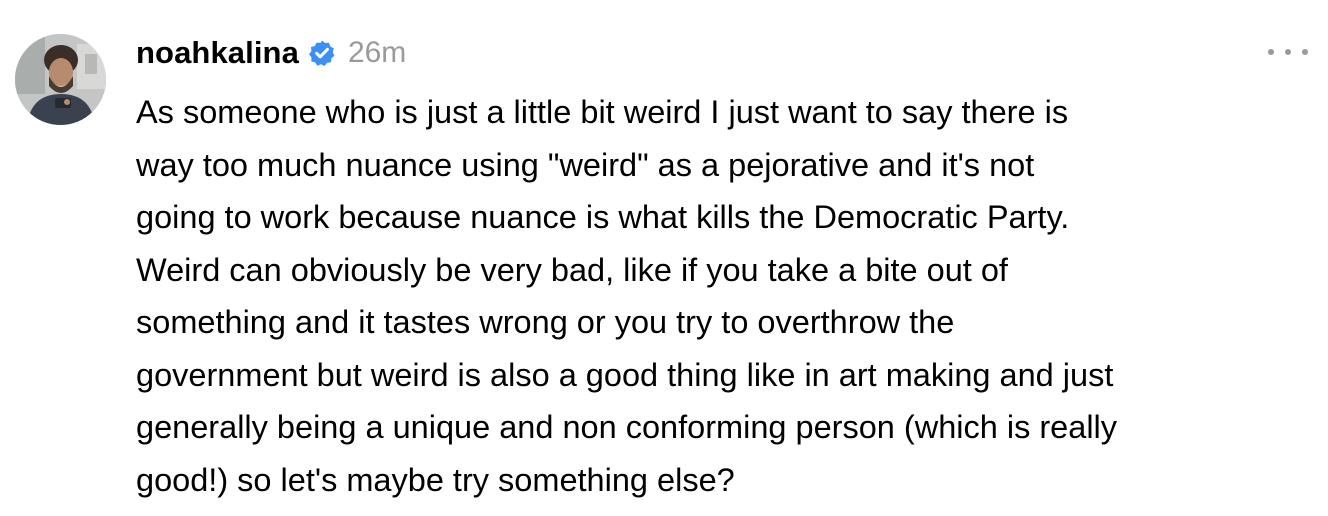 This screenshot has height=516, width=1328. What do you see at coordinates (377, 53) in the screenshot?
I see `post-timestamp: 26m` at bounding box center [377, 53].